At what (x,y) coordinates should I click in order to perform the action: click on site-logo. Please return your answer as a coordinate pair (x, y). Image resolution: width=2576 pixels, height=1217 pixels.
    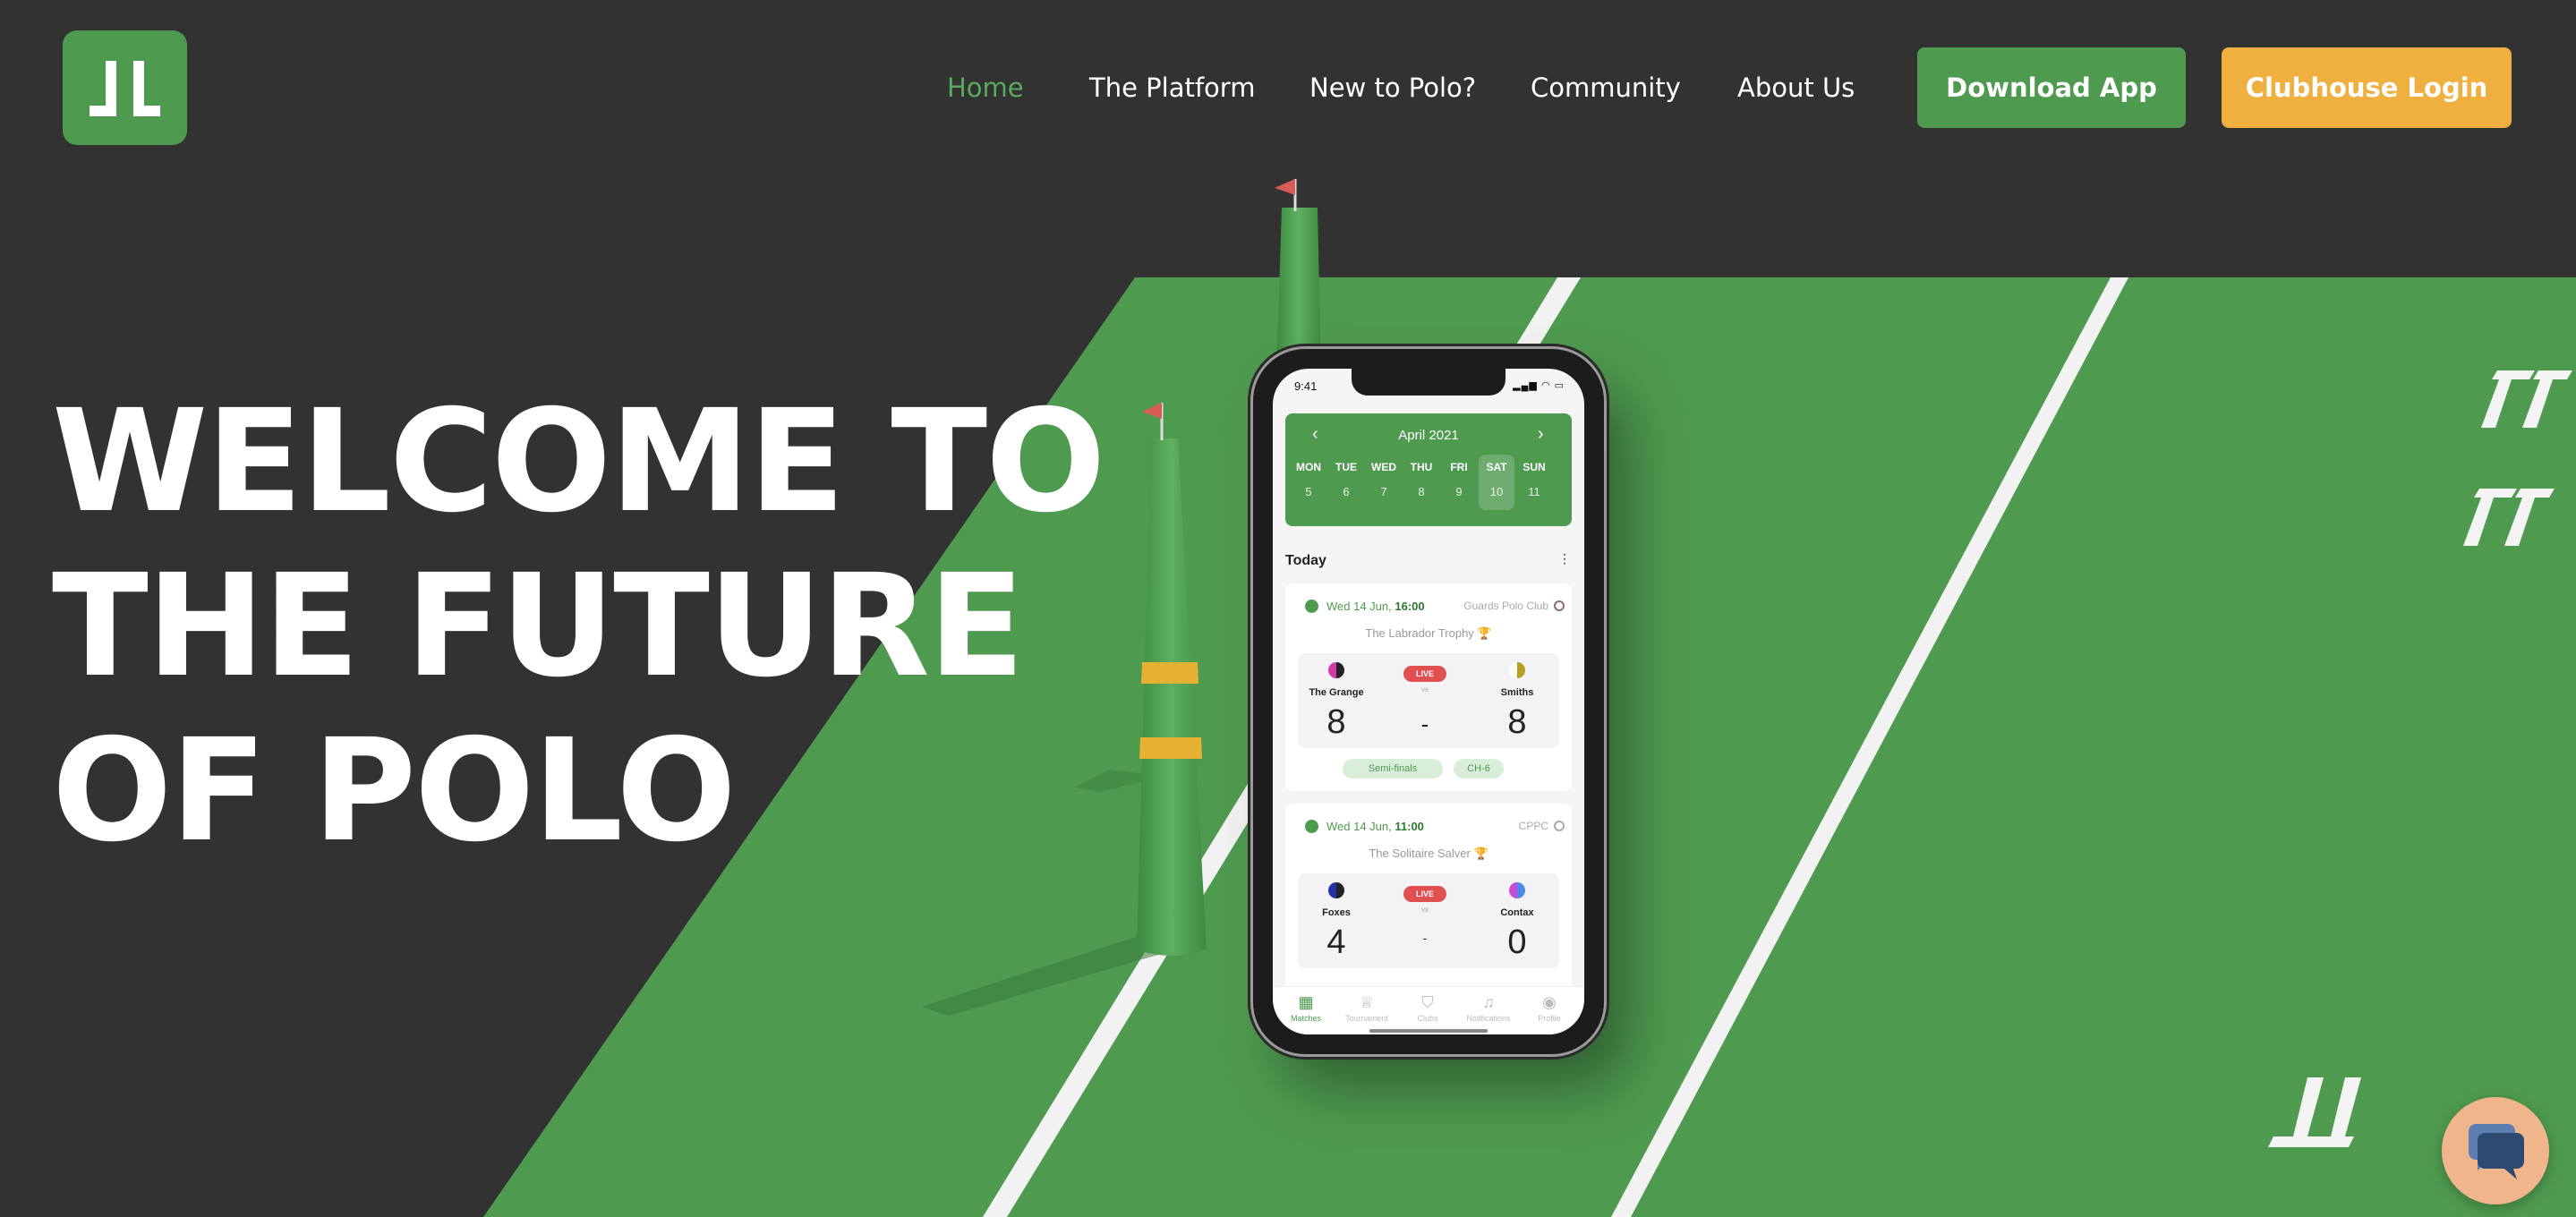
    Looking at the image, I should click on (125, 87).